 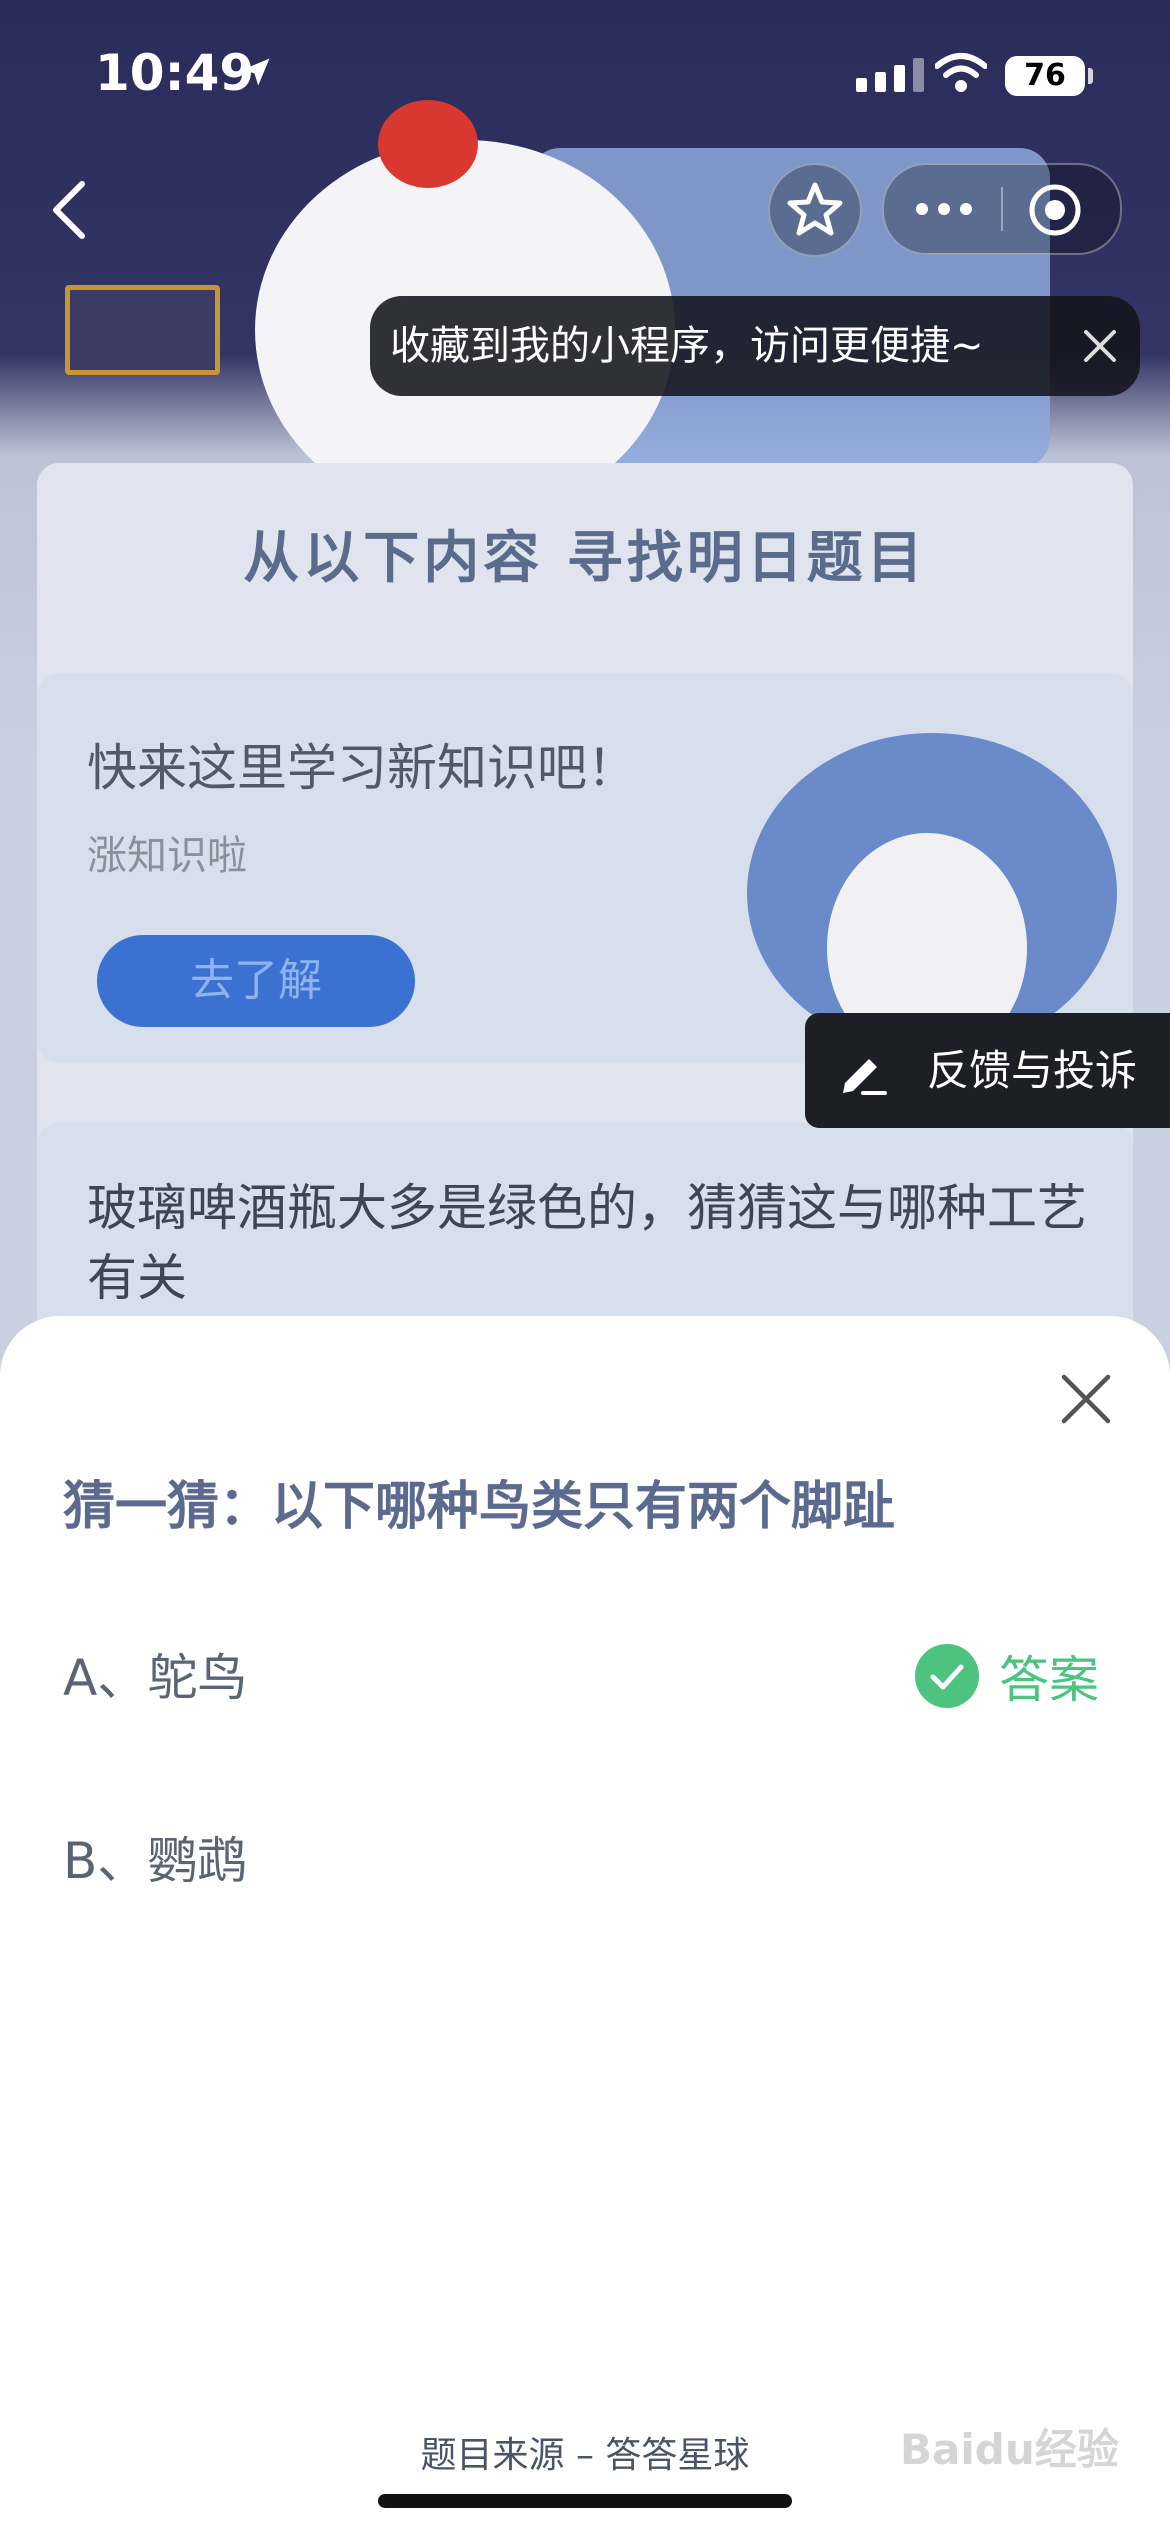 I want to click on feedback-label: 反馈与投诉, so click(x=1032, y=1070).